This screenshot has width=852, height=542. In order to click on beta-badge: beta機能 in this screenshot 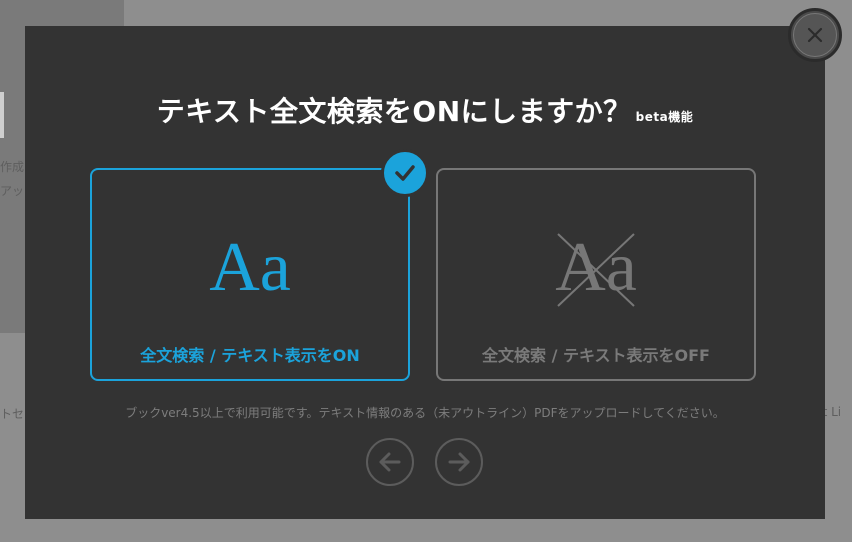, I will do `click(664, 117)`.